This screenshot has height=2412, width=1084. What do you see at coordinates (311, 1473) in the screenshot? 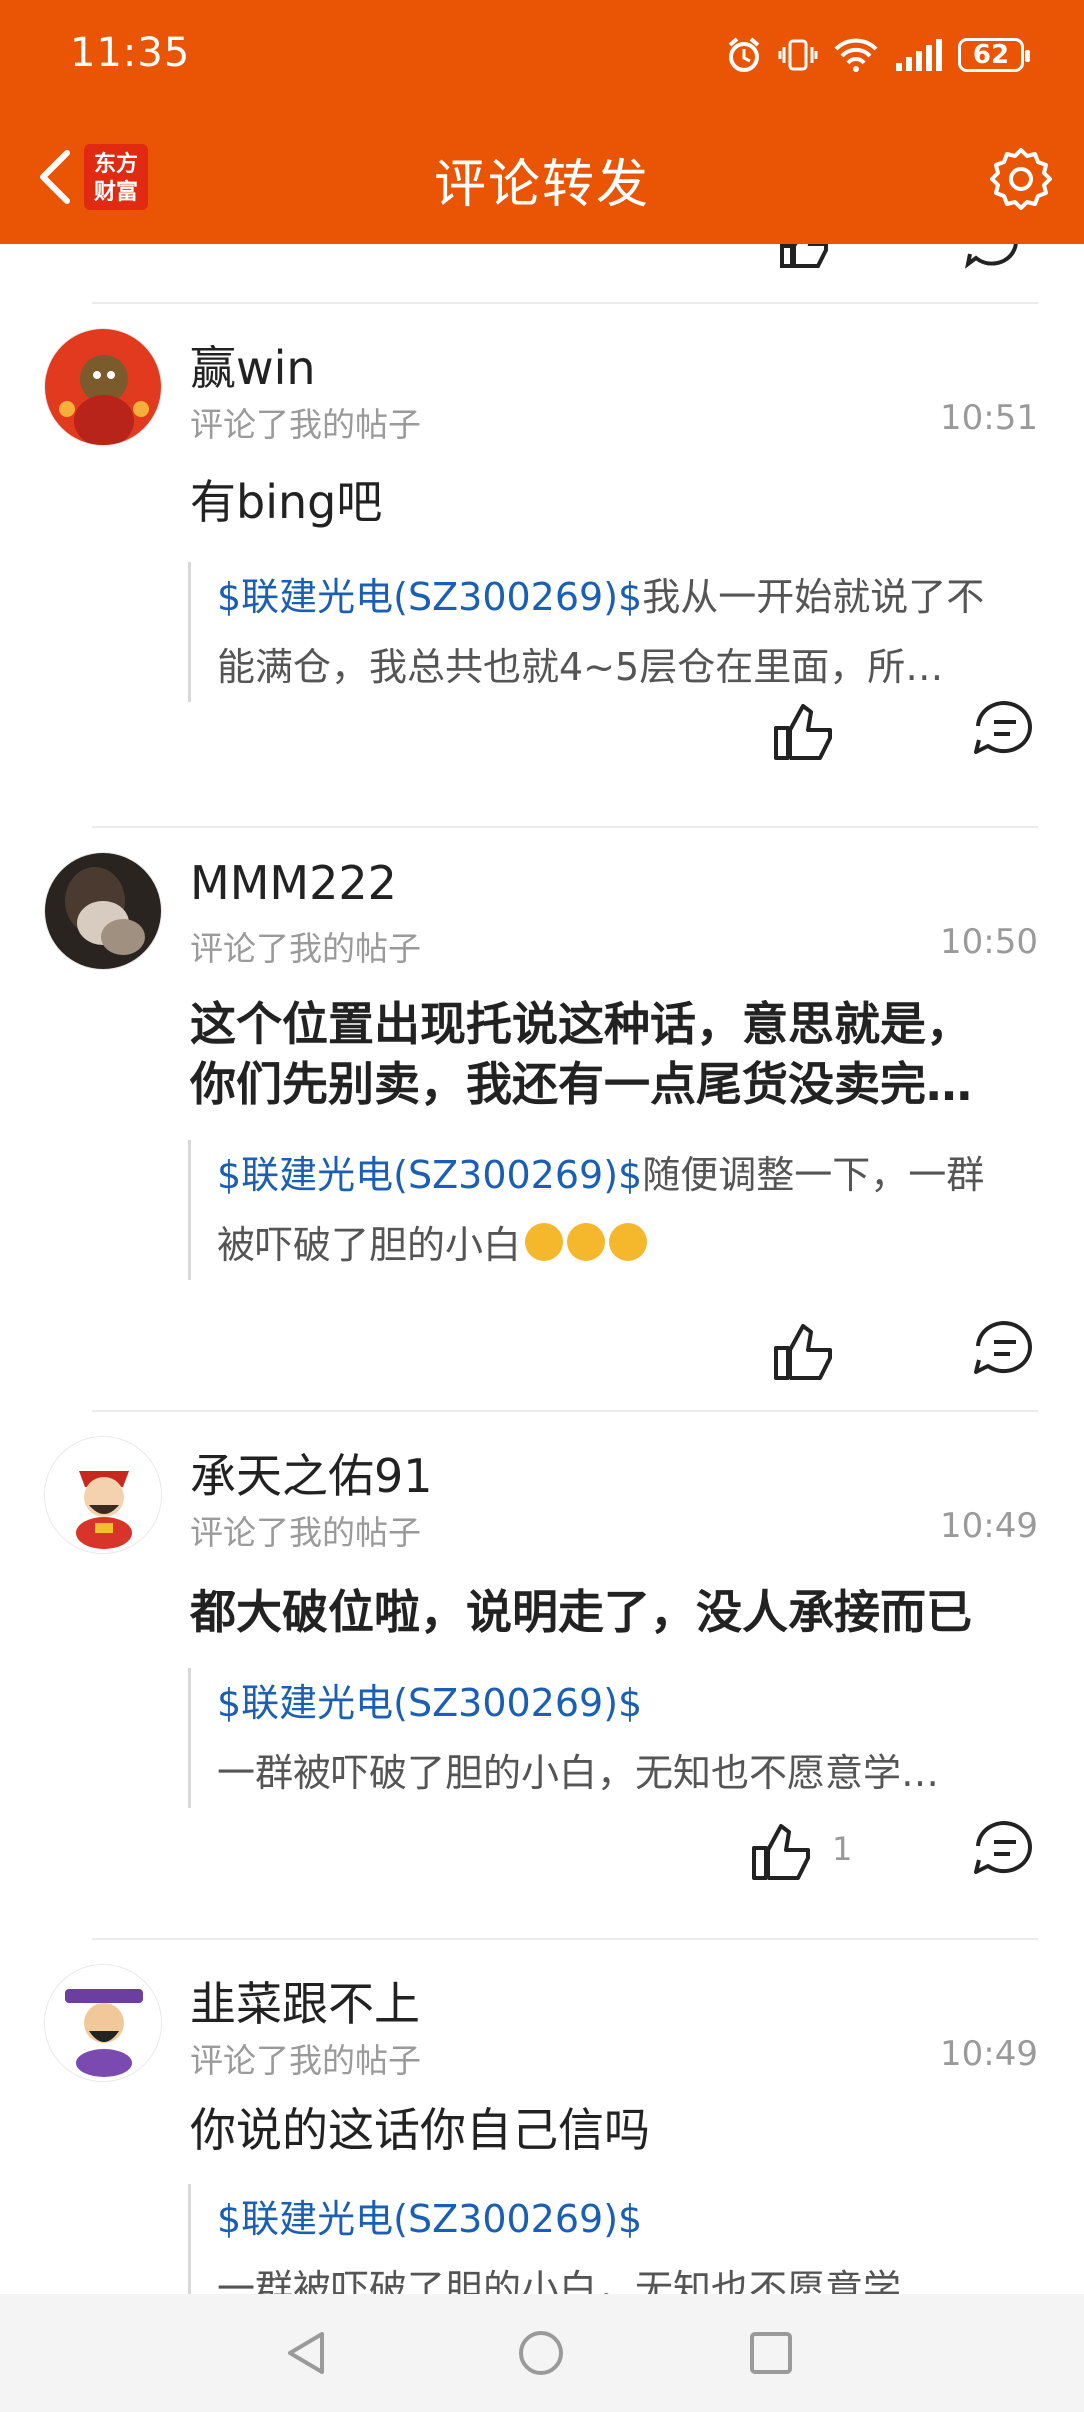
I see `username: 承天之佑91` at bounding box center [311, 1473].